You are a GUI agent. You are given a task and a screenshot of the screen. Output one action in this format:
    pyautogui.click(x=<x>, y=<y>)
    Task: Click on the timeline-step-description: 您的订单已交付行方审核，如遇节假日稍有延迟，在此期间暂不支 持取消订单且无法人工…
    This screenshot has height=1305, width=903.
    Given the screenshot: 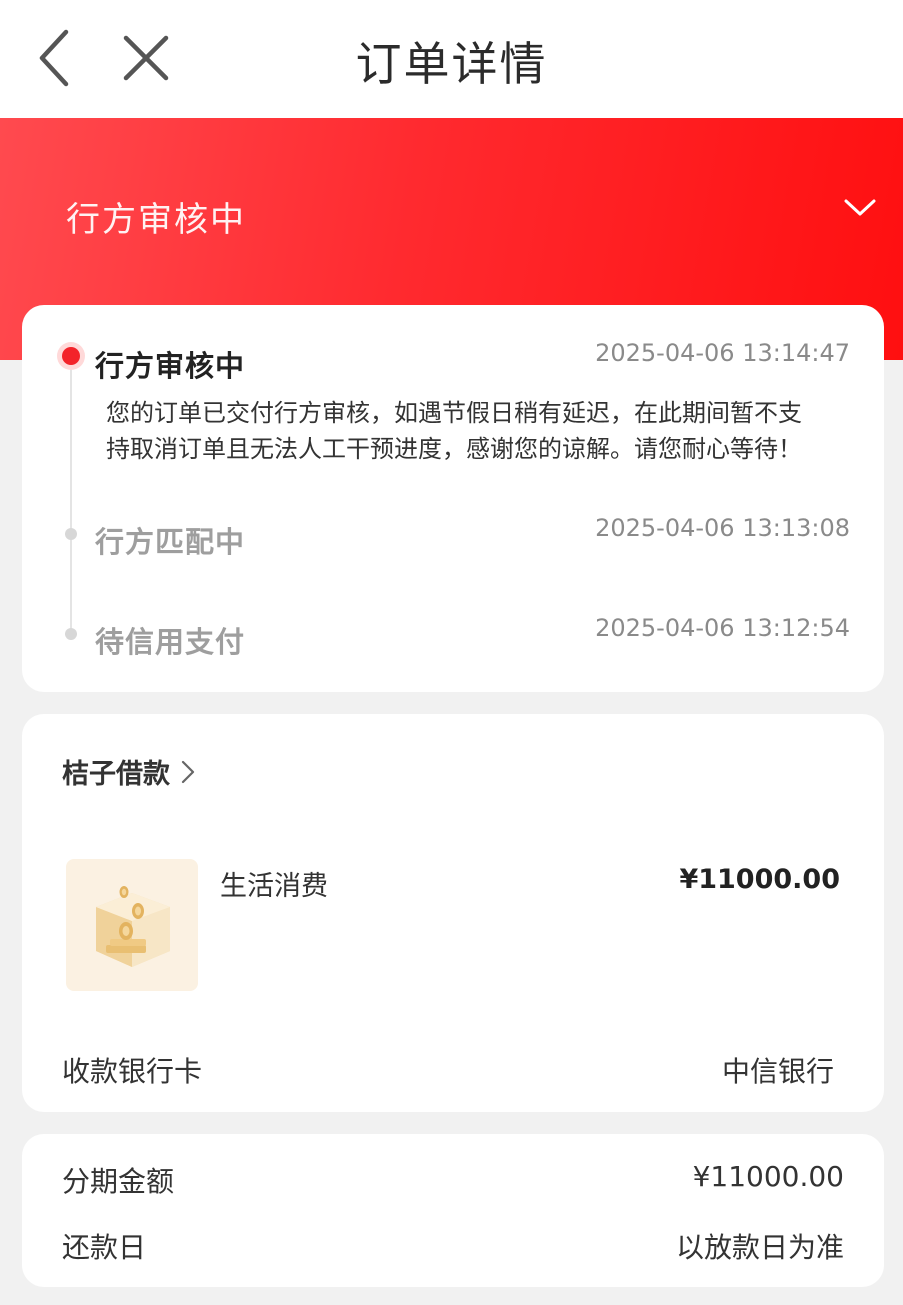 What is the action you would take?
    pyautogui.click(x=476, y=431)
    